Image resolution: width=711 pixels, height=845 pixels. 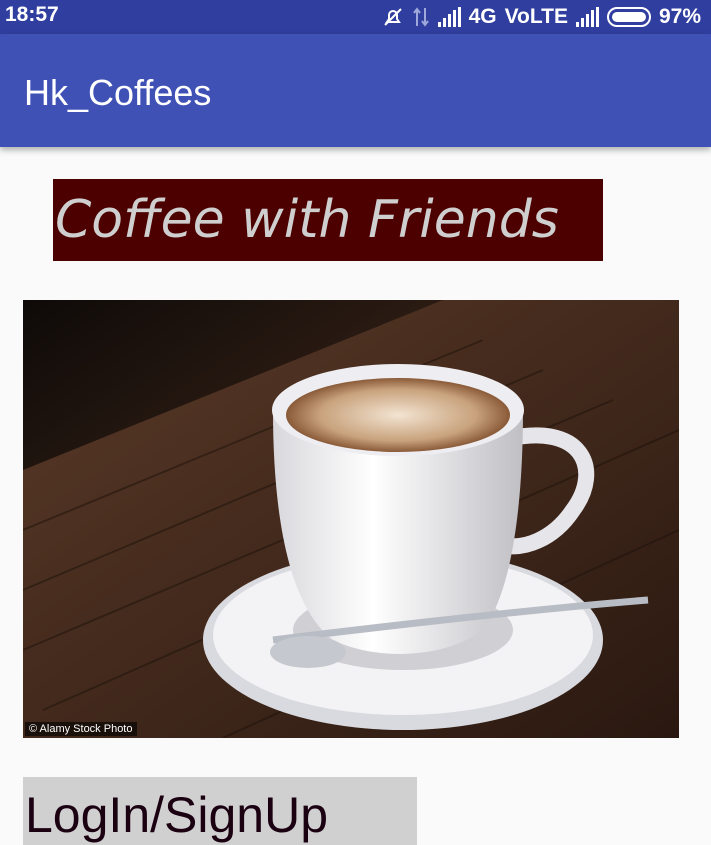 What do you see at coordinates (355, 17) in the screenshot?
I see `status-bar: 18:57 4G VoLTE 97%` at bounding box center [355, 17].